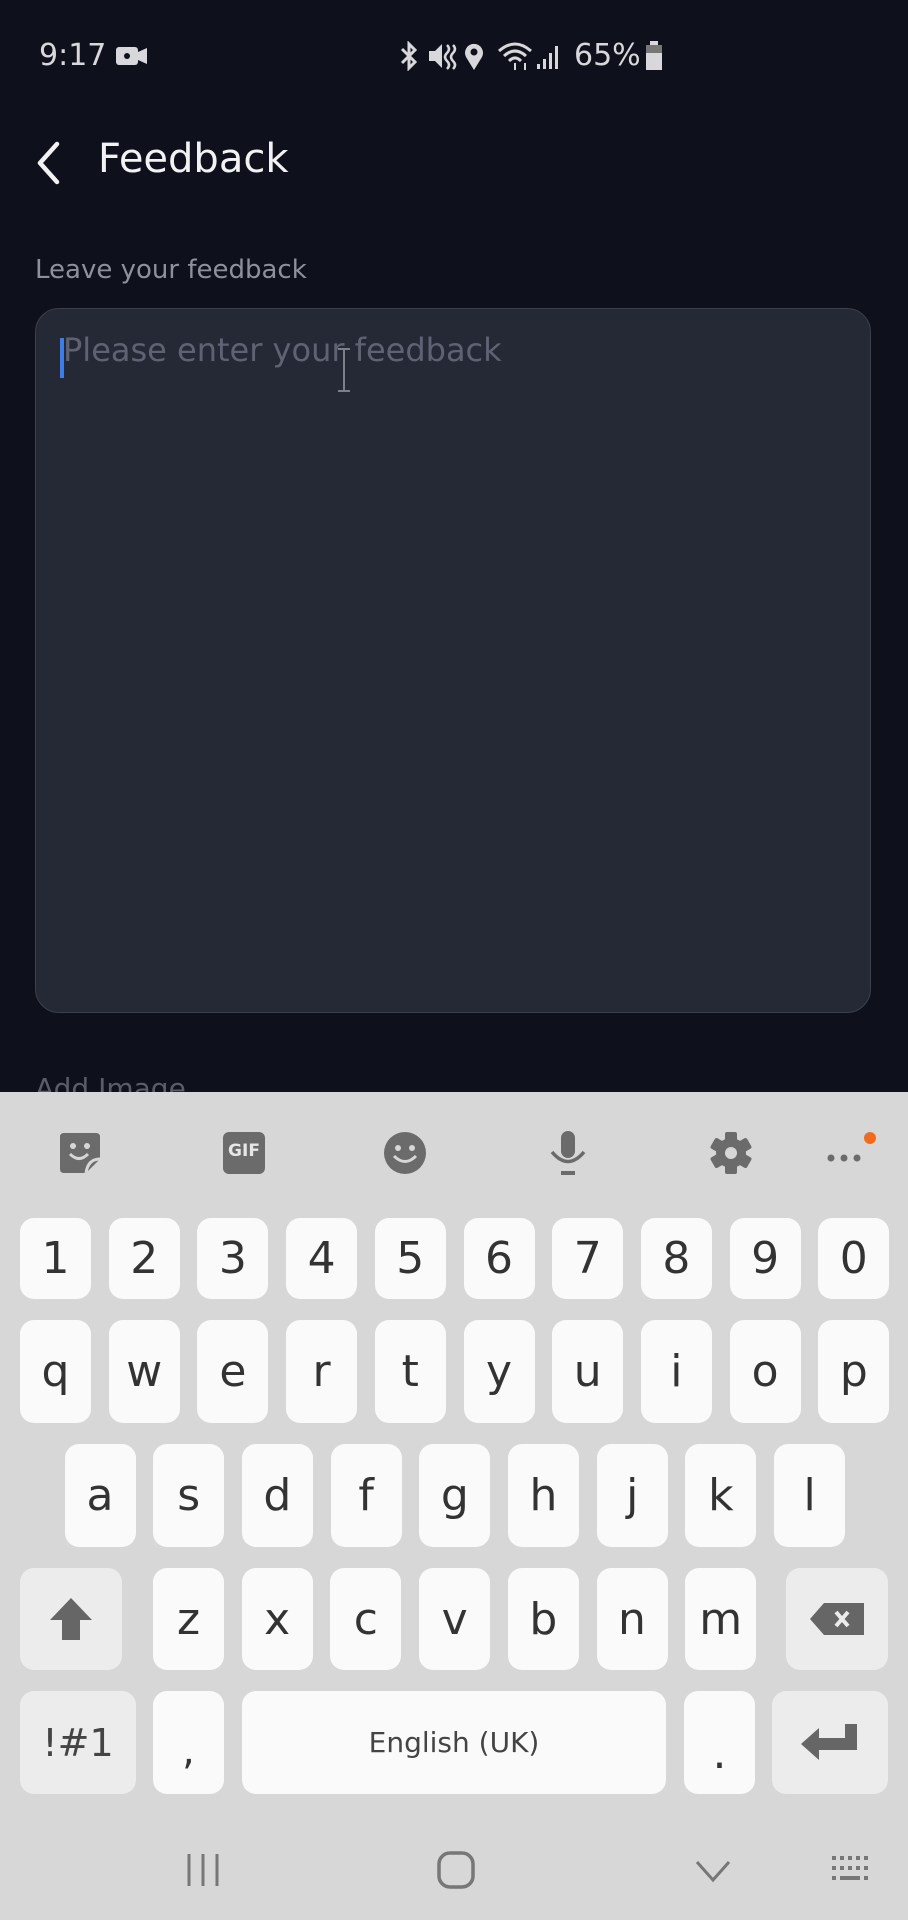 The image size is (908, 1920). I want to click on key-label: y, so click(499, 1371).